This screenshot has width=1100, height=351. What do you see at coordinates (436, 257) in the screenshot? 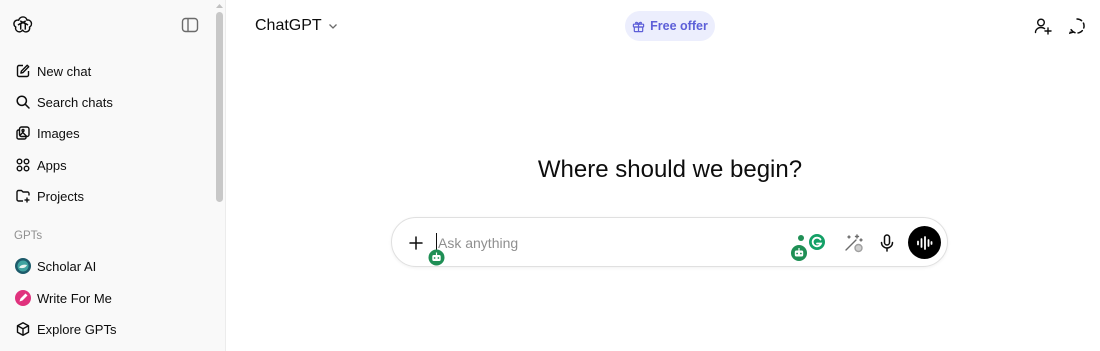
I see `extension-bot-icon` at bounding box center [436, 257].